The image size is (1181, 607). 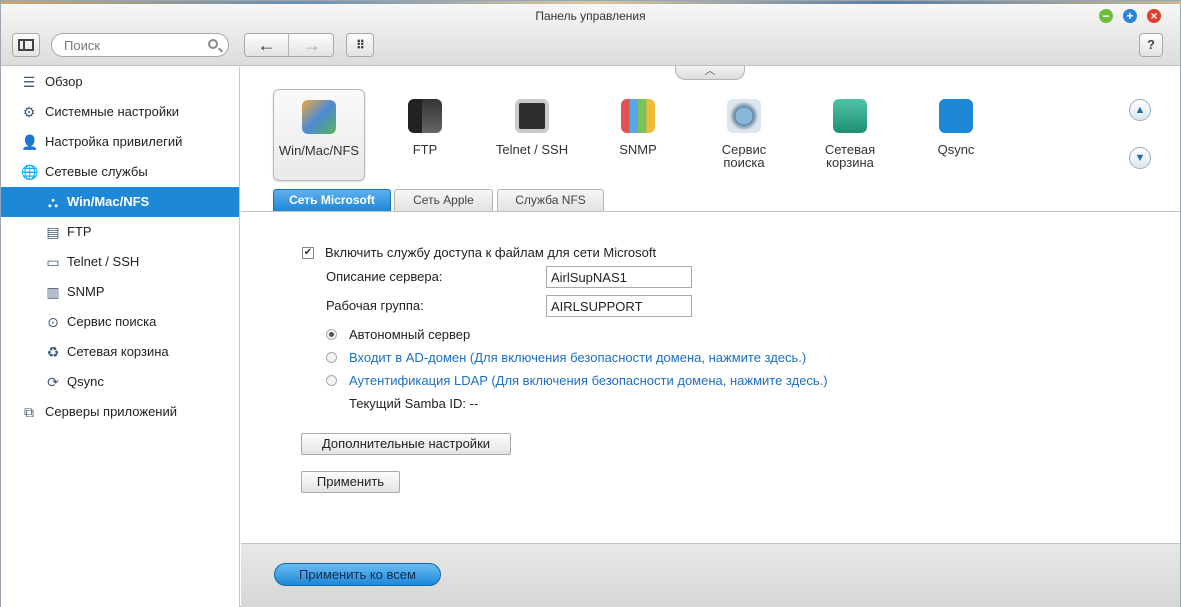 What do you see at coordinates (1154, 16) in the screenshot?
I see `close-button: ×` at bounding box center [1154, 16].